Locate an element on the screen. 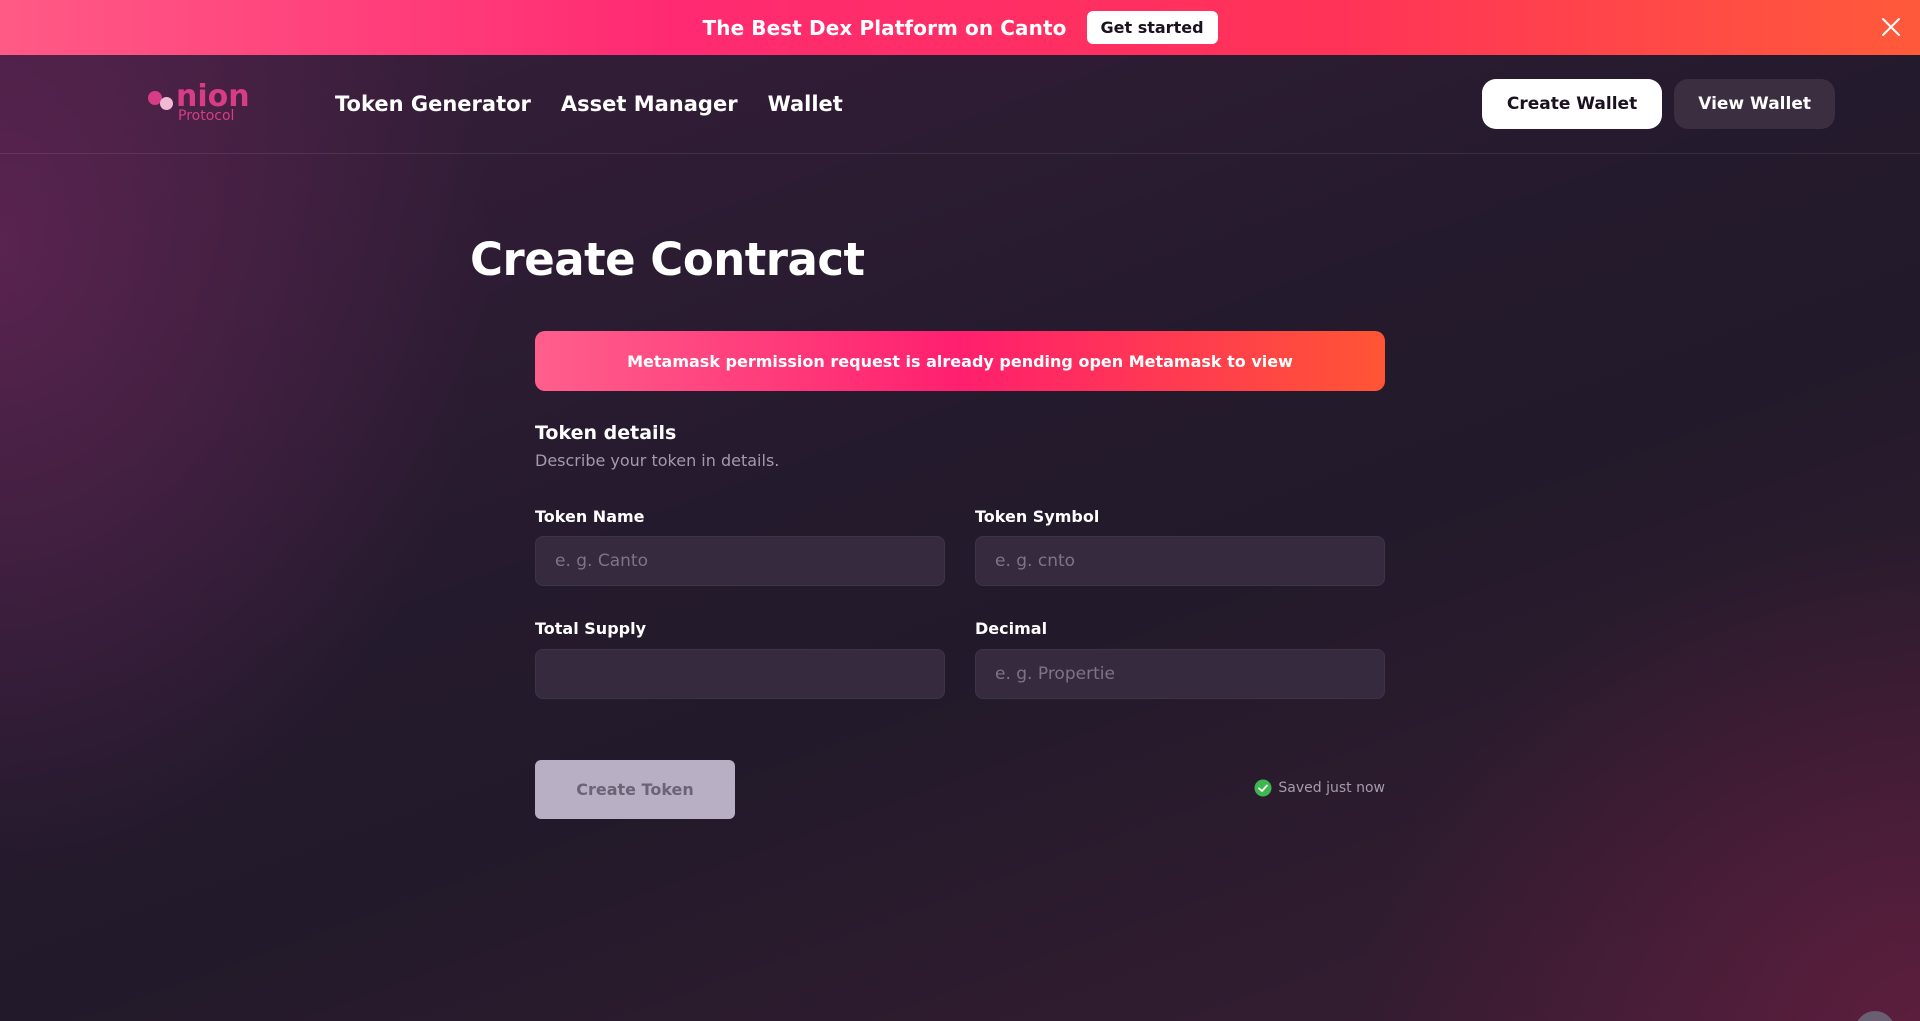 Image resolution: width=1920 pixels, height=1021 pixels. create-token-button: Create Token is located at coordinates (635, 789).